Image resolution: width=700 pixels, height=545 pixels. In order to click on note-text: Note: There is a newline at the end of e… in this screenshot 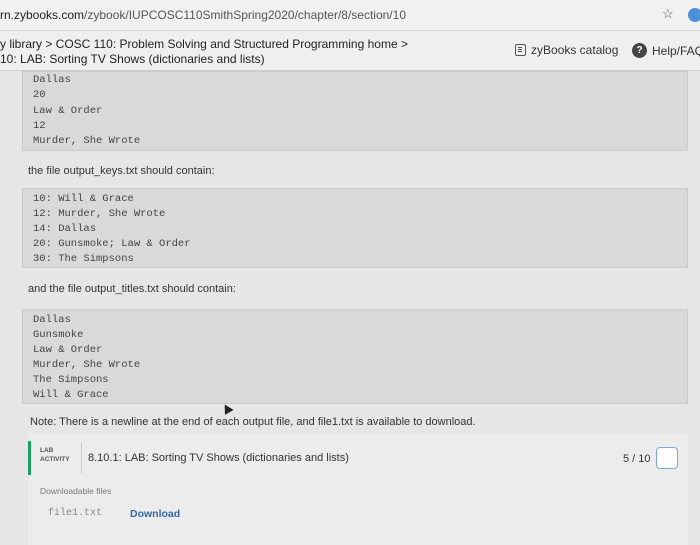, I will do `click(253, 422)`.